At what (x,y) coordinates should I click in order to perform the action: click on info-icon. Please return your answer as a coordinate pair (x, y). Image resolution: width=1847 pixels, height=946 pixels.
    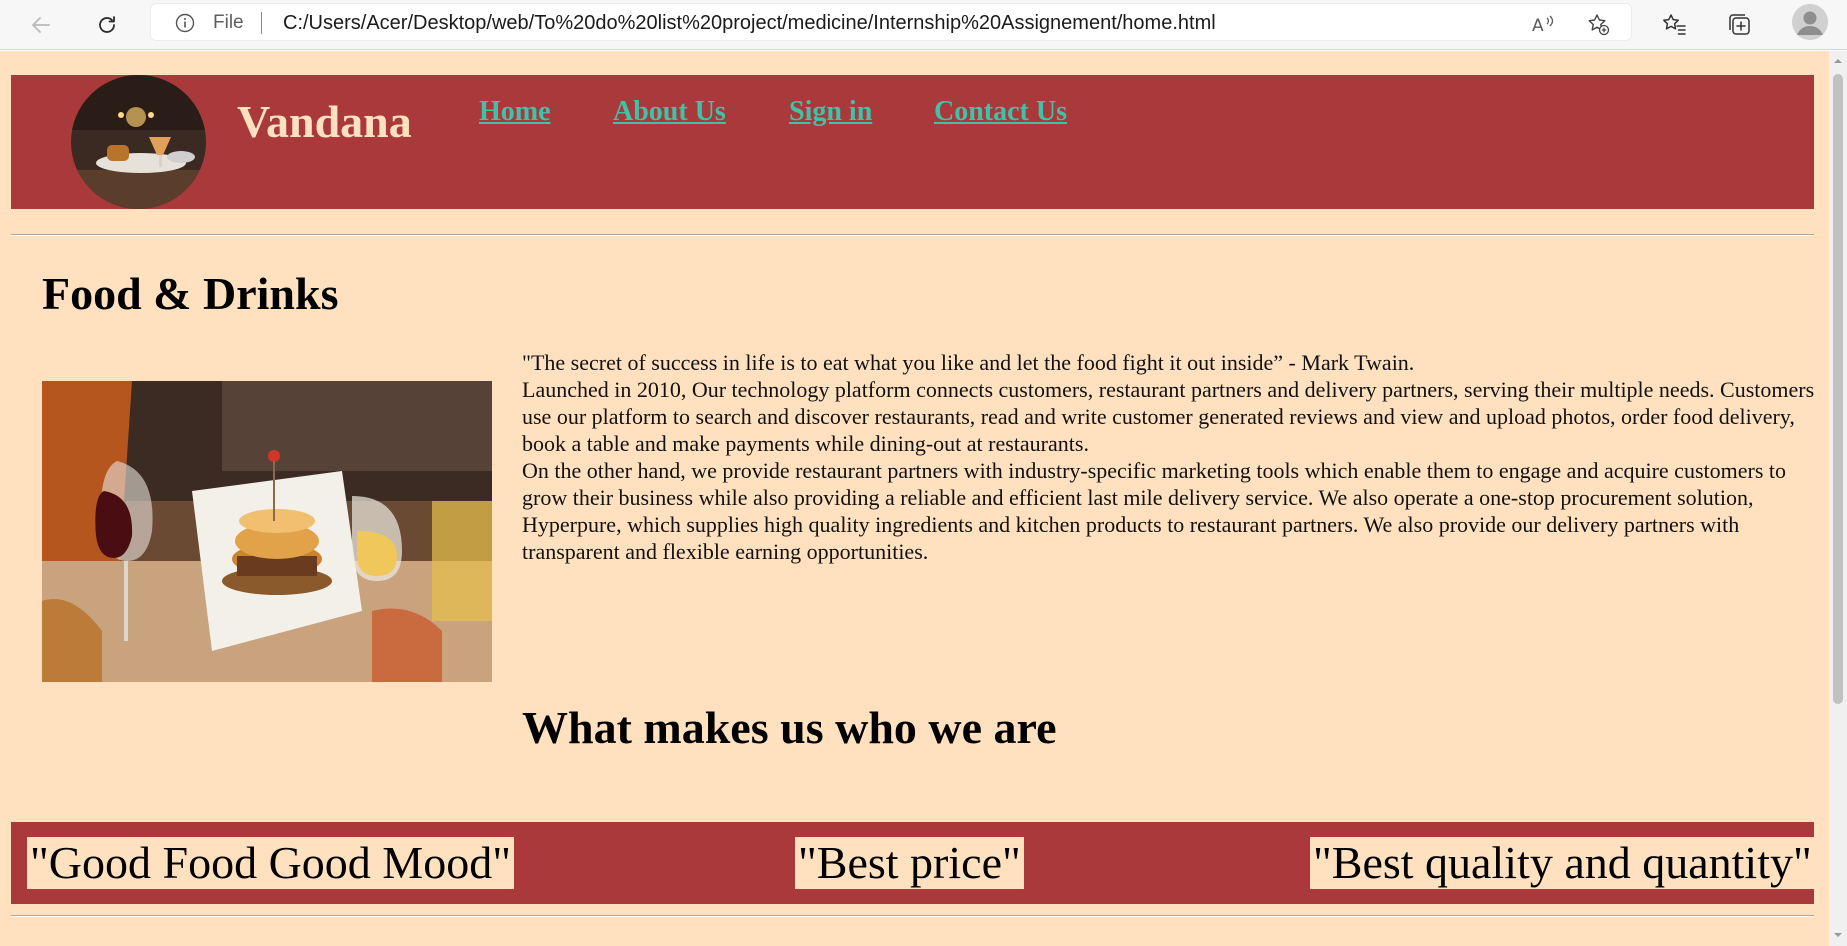
    Looking at the image, I should click on (185, 23).